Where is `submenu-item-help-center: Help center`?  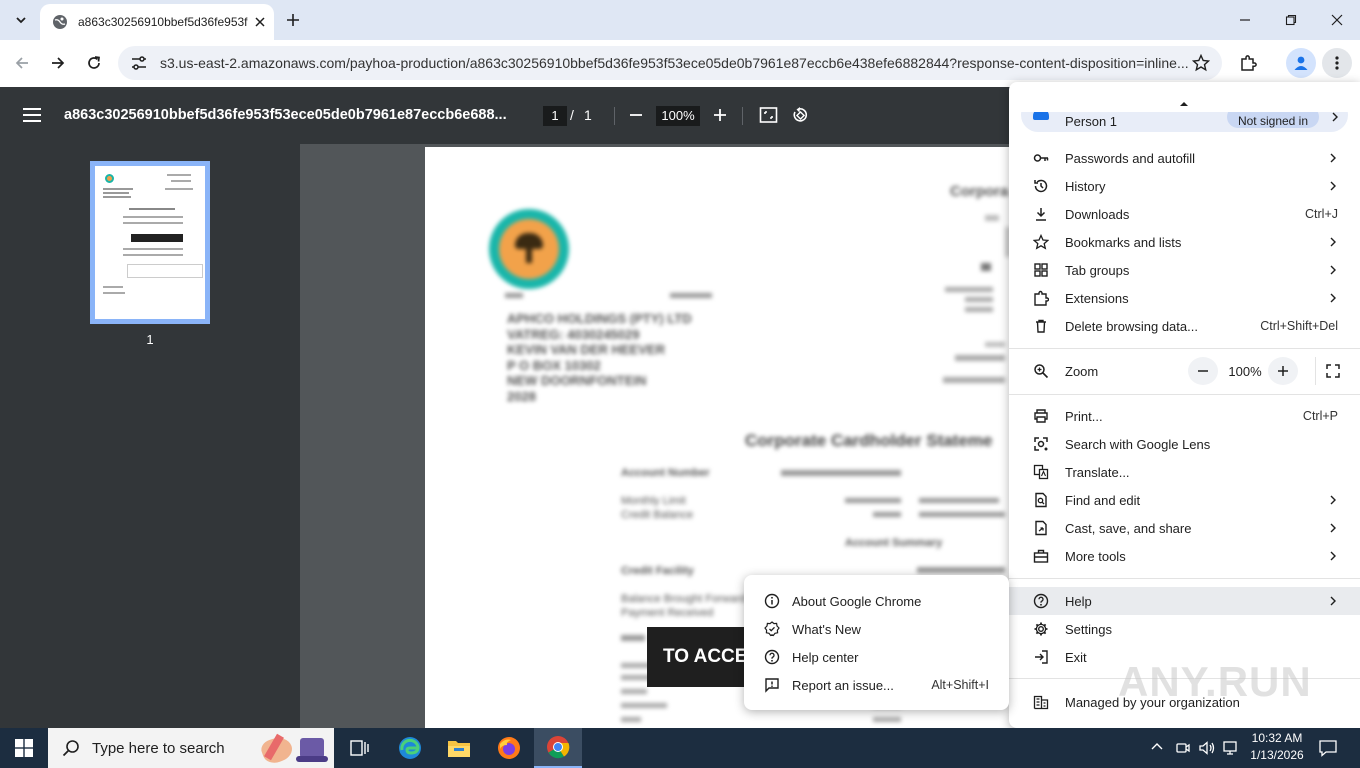 submenu-item-help-center: Help center is located at coordinates (876, 657).